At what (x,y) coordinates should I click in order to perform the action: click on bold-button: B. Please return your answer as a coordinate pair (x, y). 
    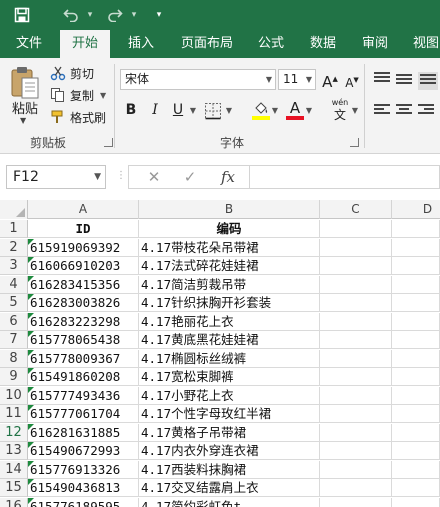
    Looking at the image, I should click on (131, 110).